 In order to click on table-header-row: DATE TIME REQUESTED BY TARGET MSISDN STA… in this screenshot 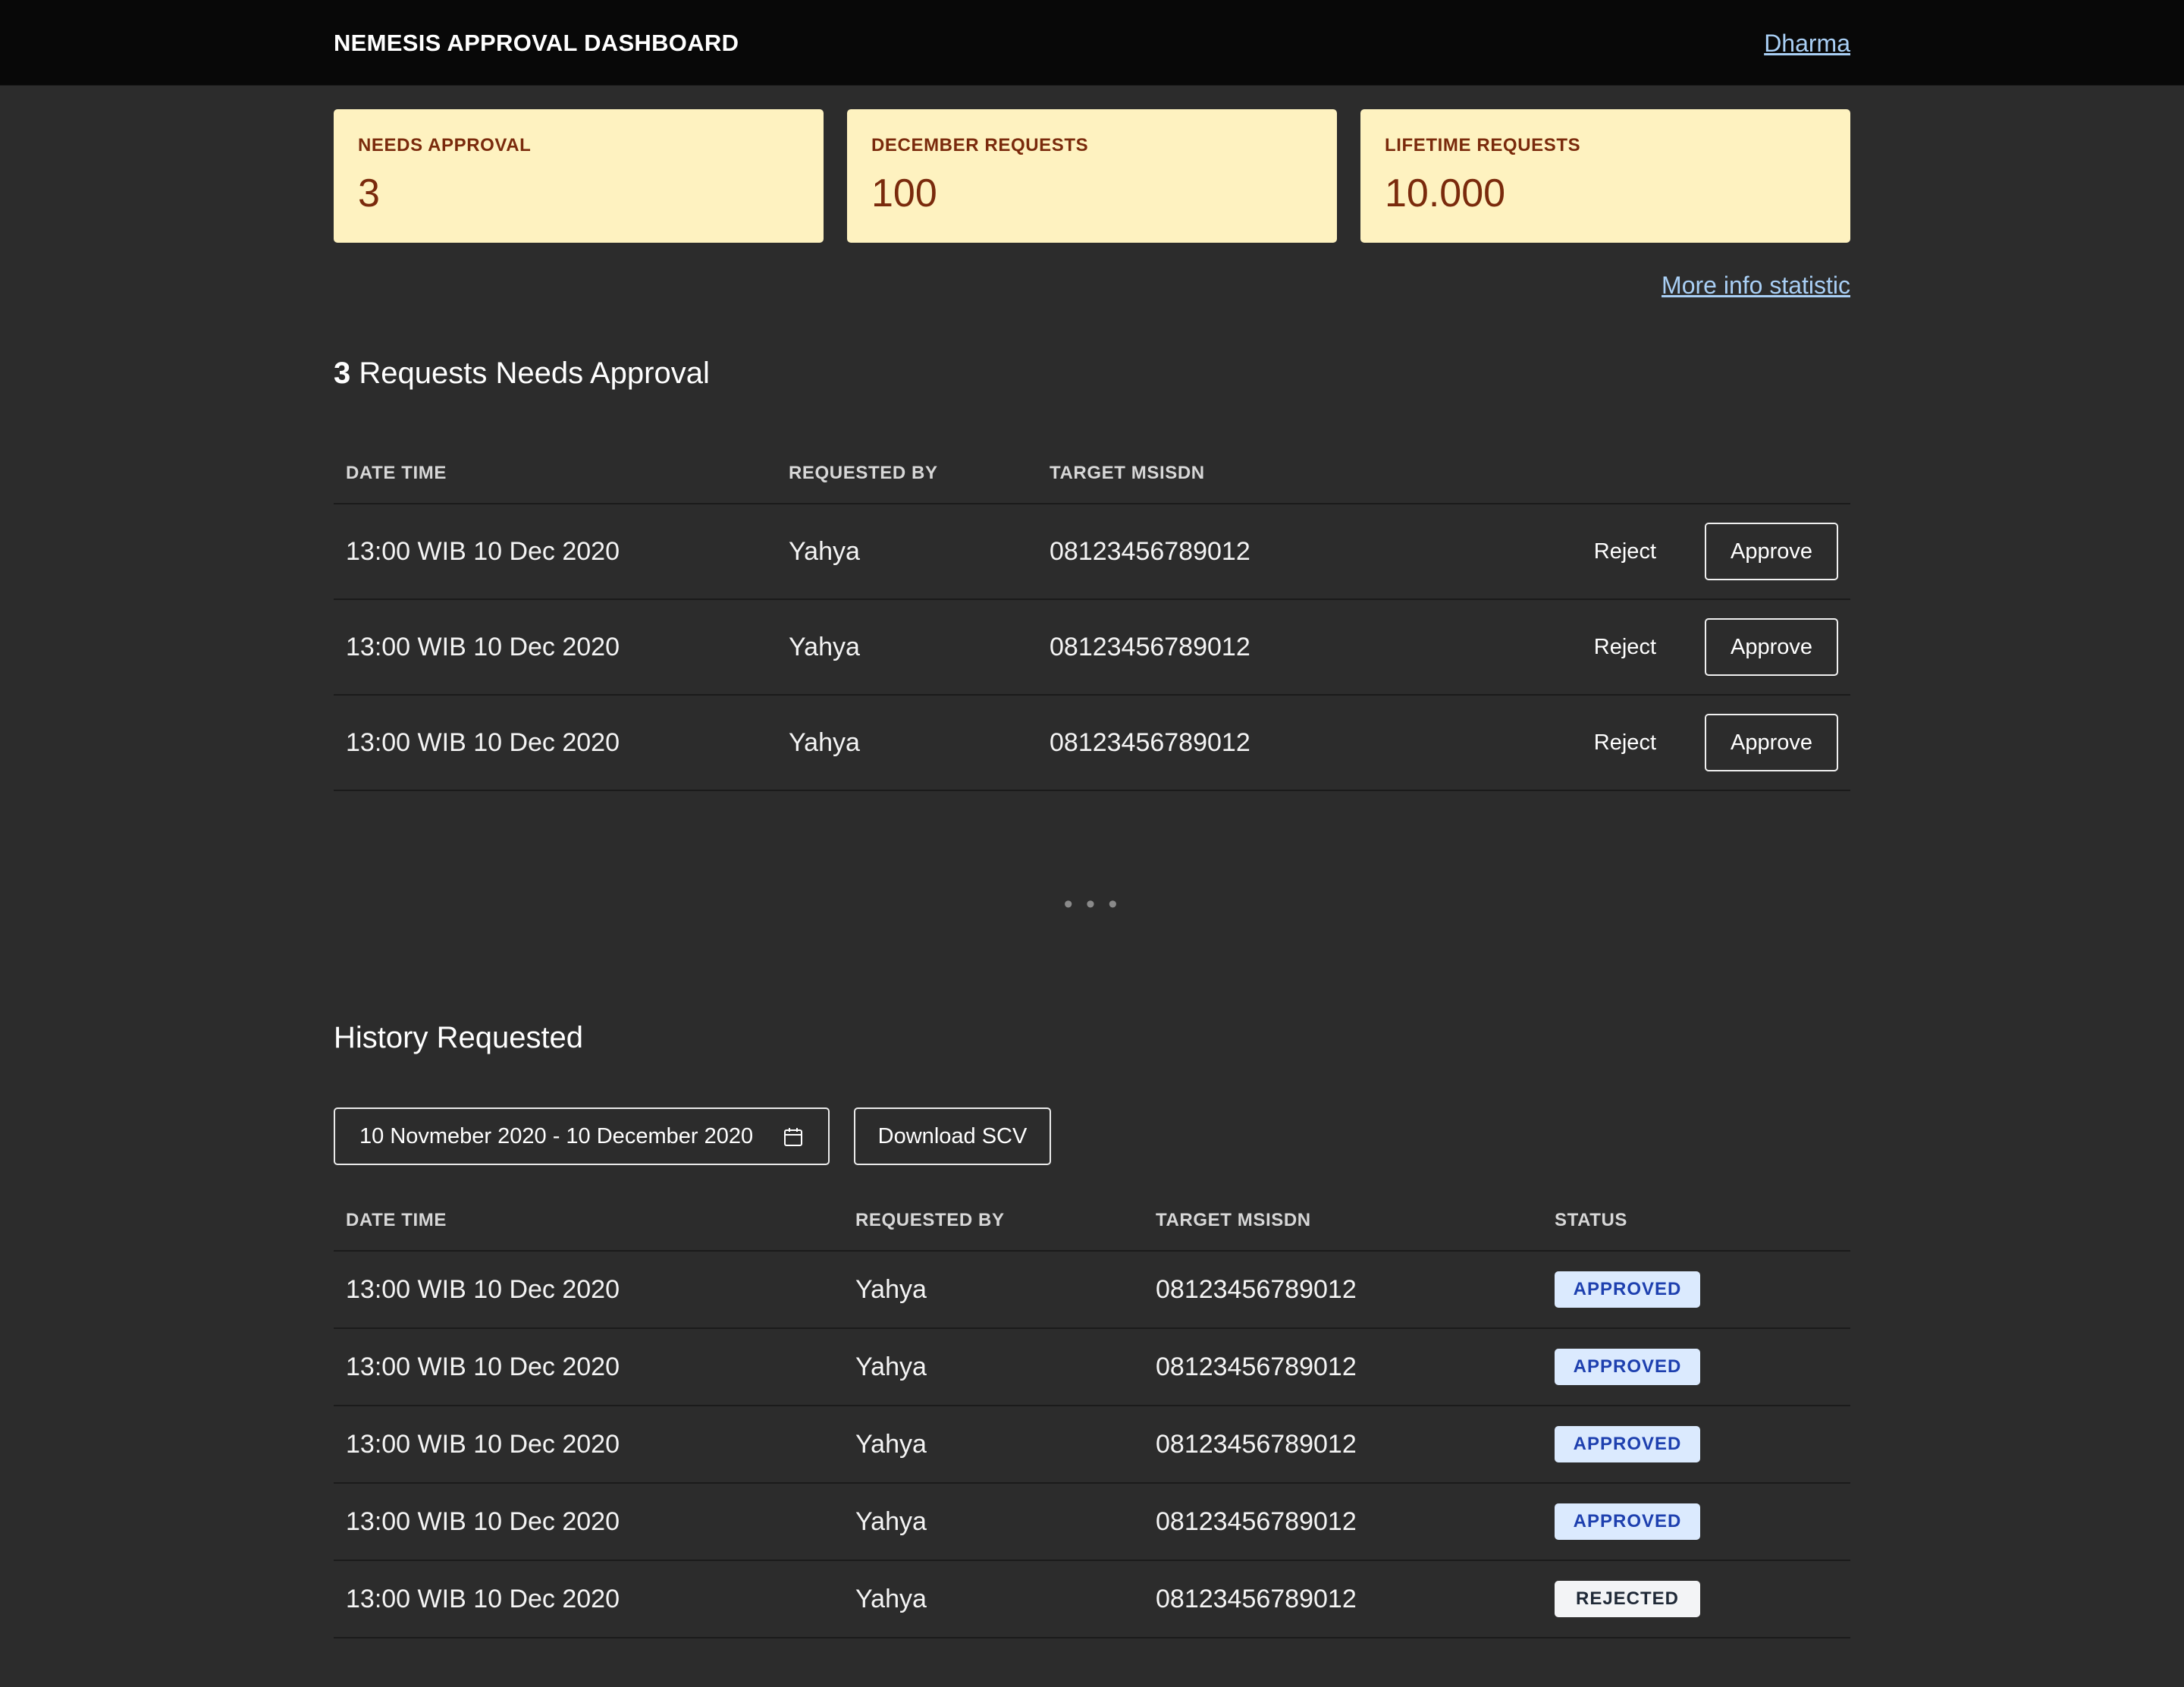, I will do `click(1092, 1221)`.